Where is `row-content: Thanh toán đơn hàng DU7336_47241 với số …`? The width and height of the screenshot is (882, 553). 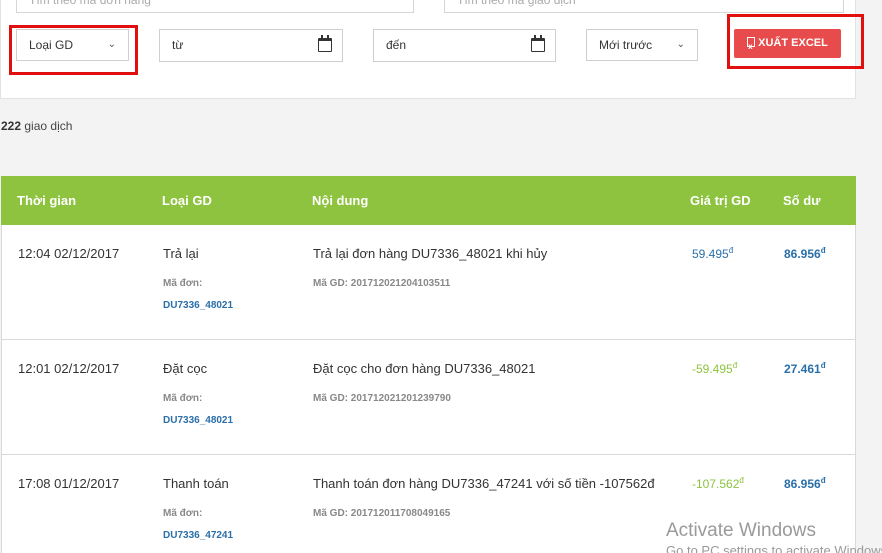
row-content: Thanh toán đơn hàng DU7336_47241 với số … is located at coordinates (484, 483).